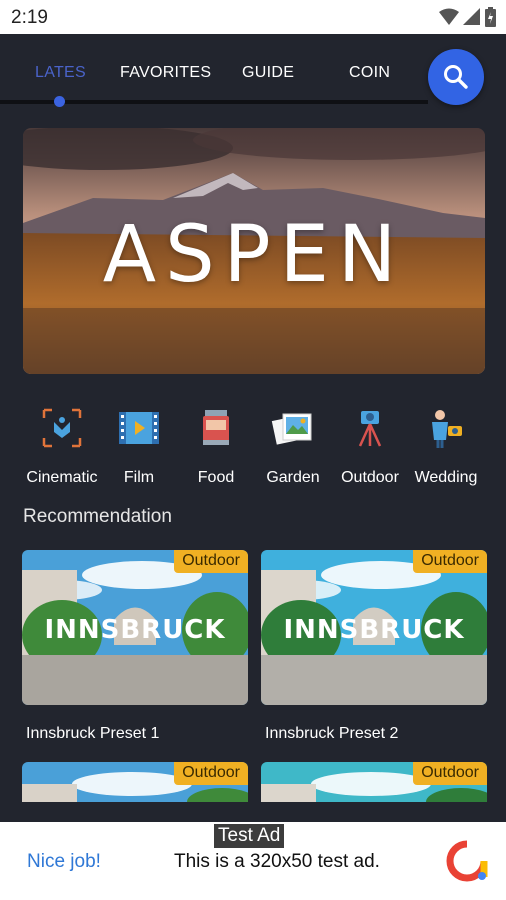  Describe the element at coordinates (332, 733) in the screenshot. I see `preset-title: Innsbruck Preset 2` at that location.